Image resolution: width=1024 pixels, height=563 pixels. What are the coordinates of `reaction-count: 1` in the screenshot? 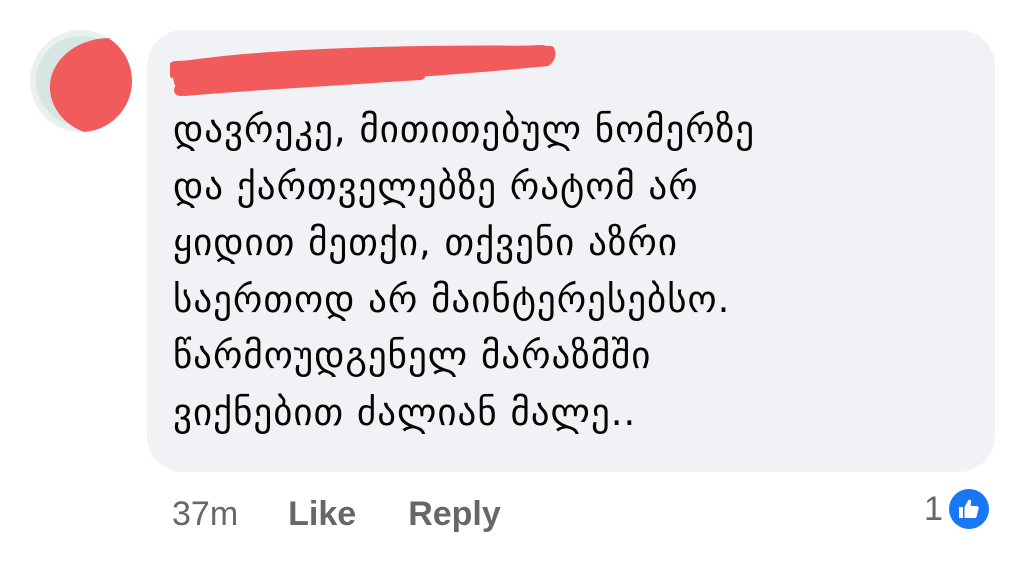 It's located at (933, 508).